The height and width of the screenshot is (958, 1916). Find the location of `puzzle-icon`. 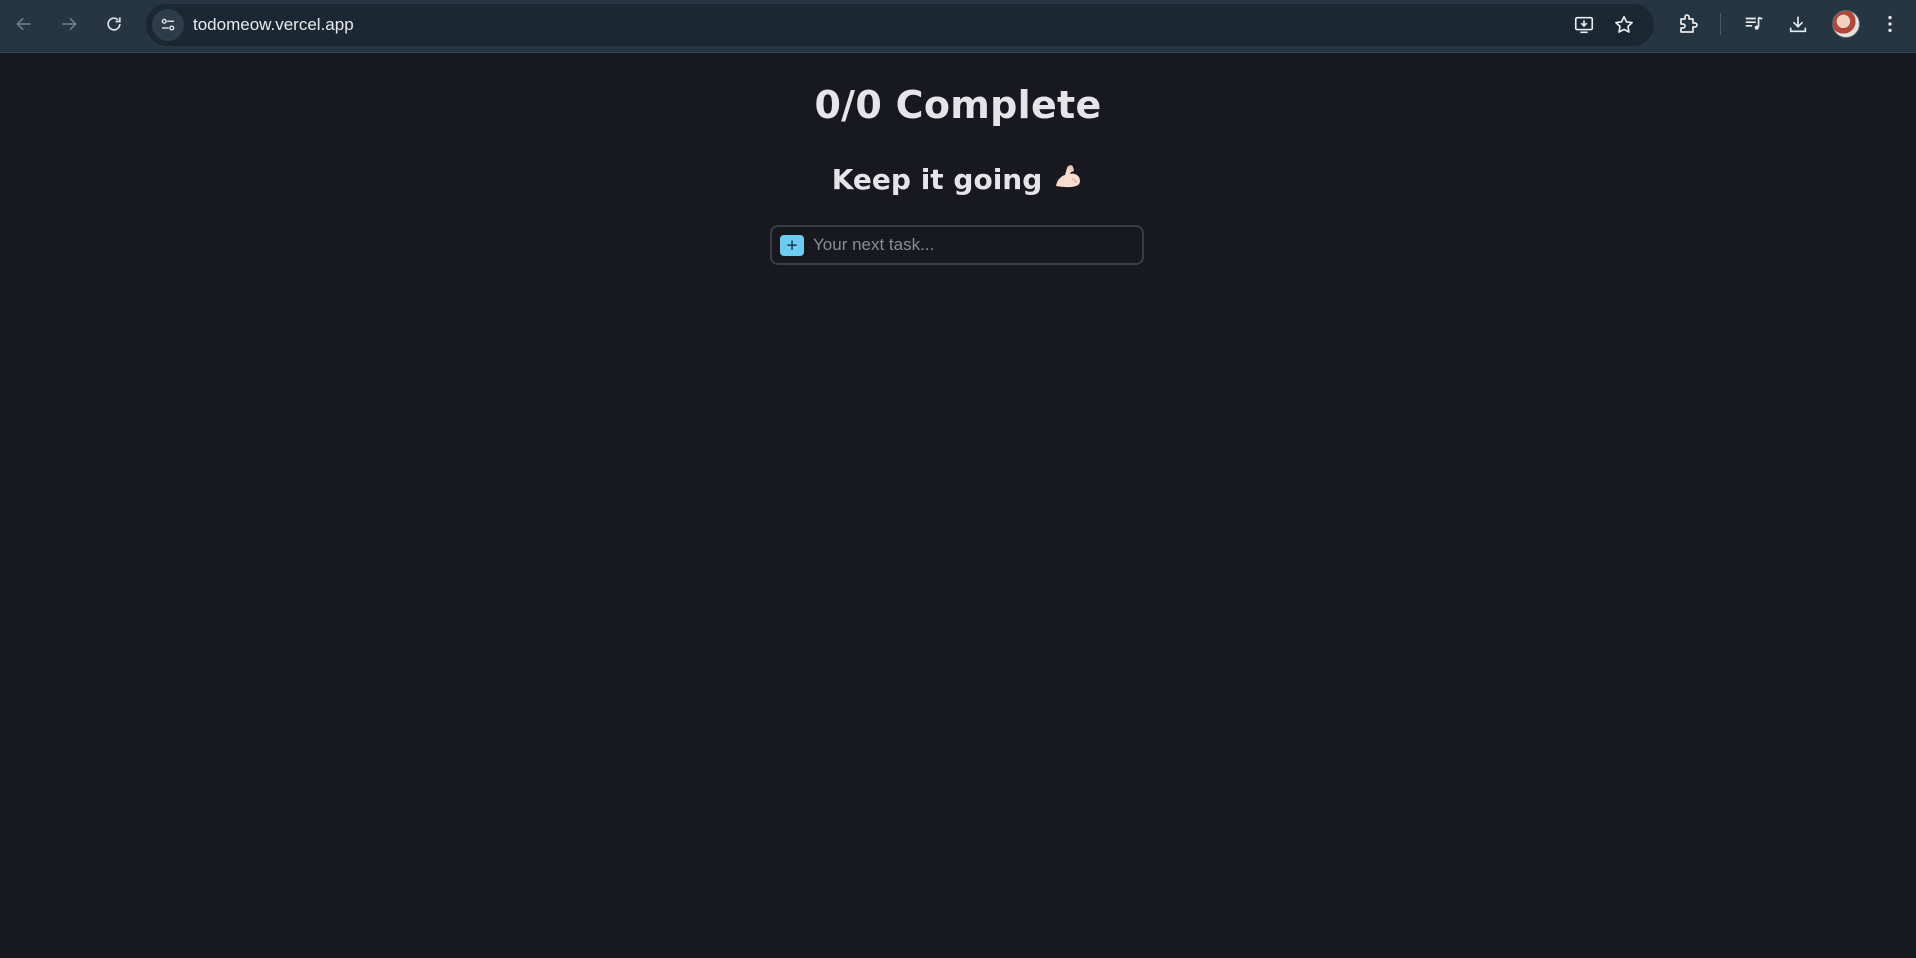

puzzle-icon is located at coordinates (1689, 23).